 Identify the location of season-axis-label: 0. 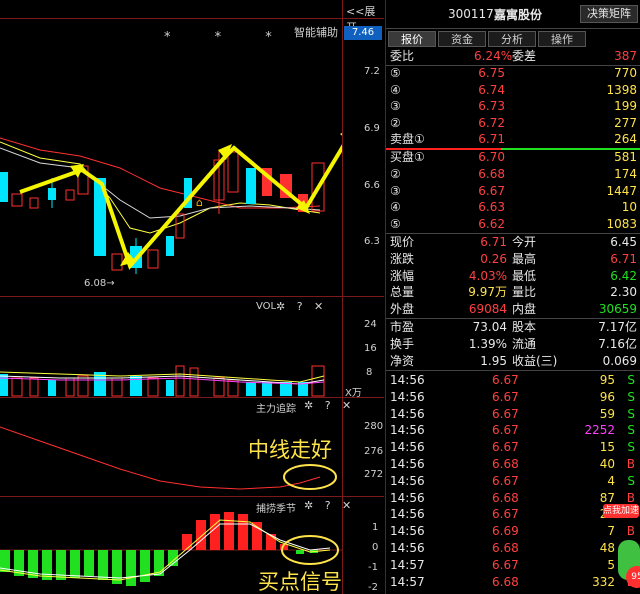
(375, 547).